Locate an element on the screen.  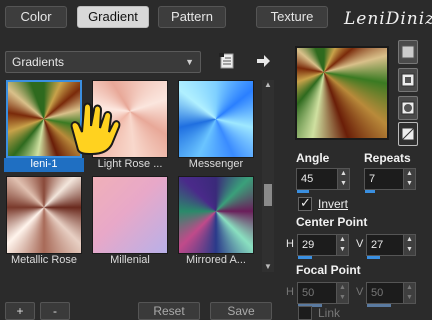
gradient-item: Metallic Rose is located at coordinates (44, 220).